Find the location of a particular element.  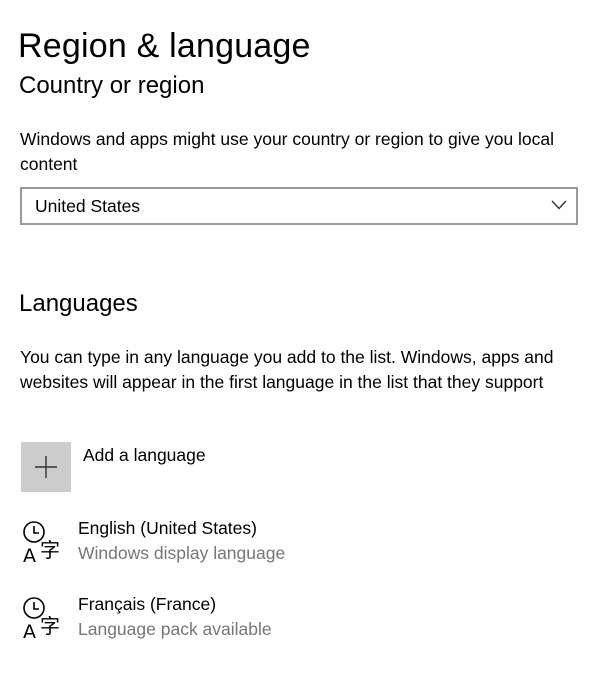

country-region-dropdown: United States is located at coordinates (299, 206).